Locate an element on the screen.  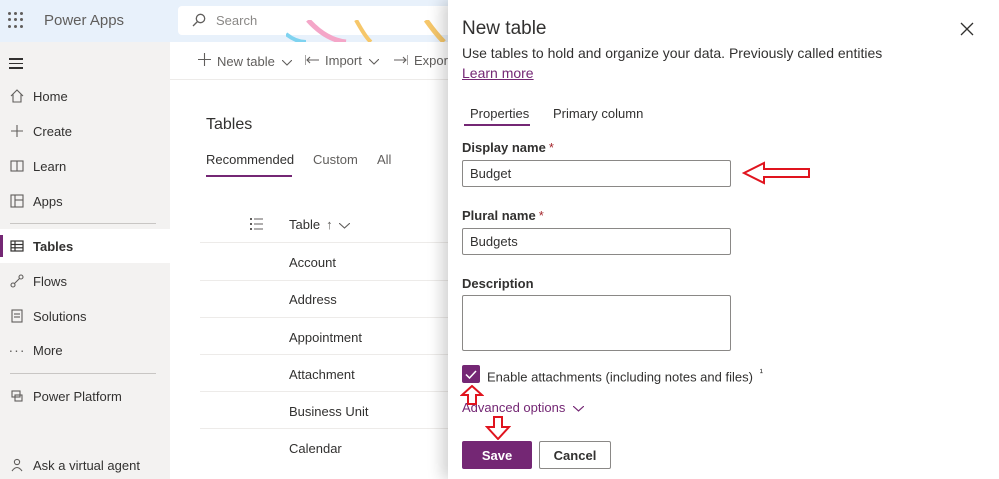
nav-item-home: Home is located at coordinates (85, 96).